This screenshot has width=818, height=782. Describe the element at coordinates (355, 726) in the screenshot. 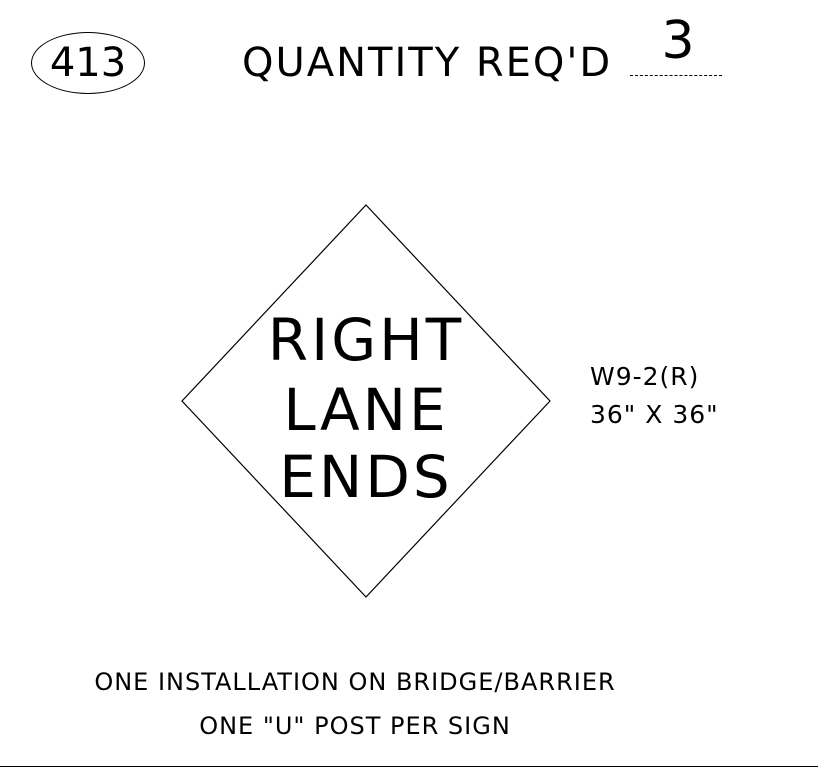

I see `note-post: ONE "U" POST PER SIGN` at that location.